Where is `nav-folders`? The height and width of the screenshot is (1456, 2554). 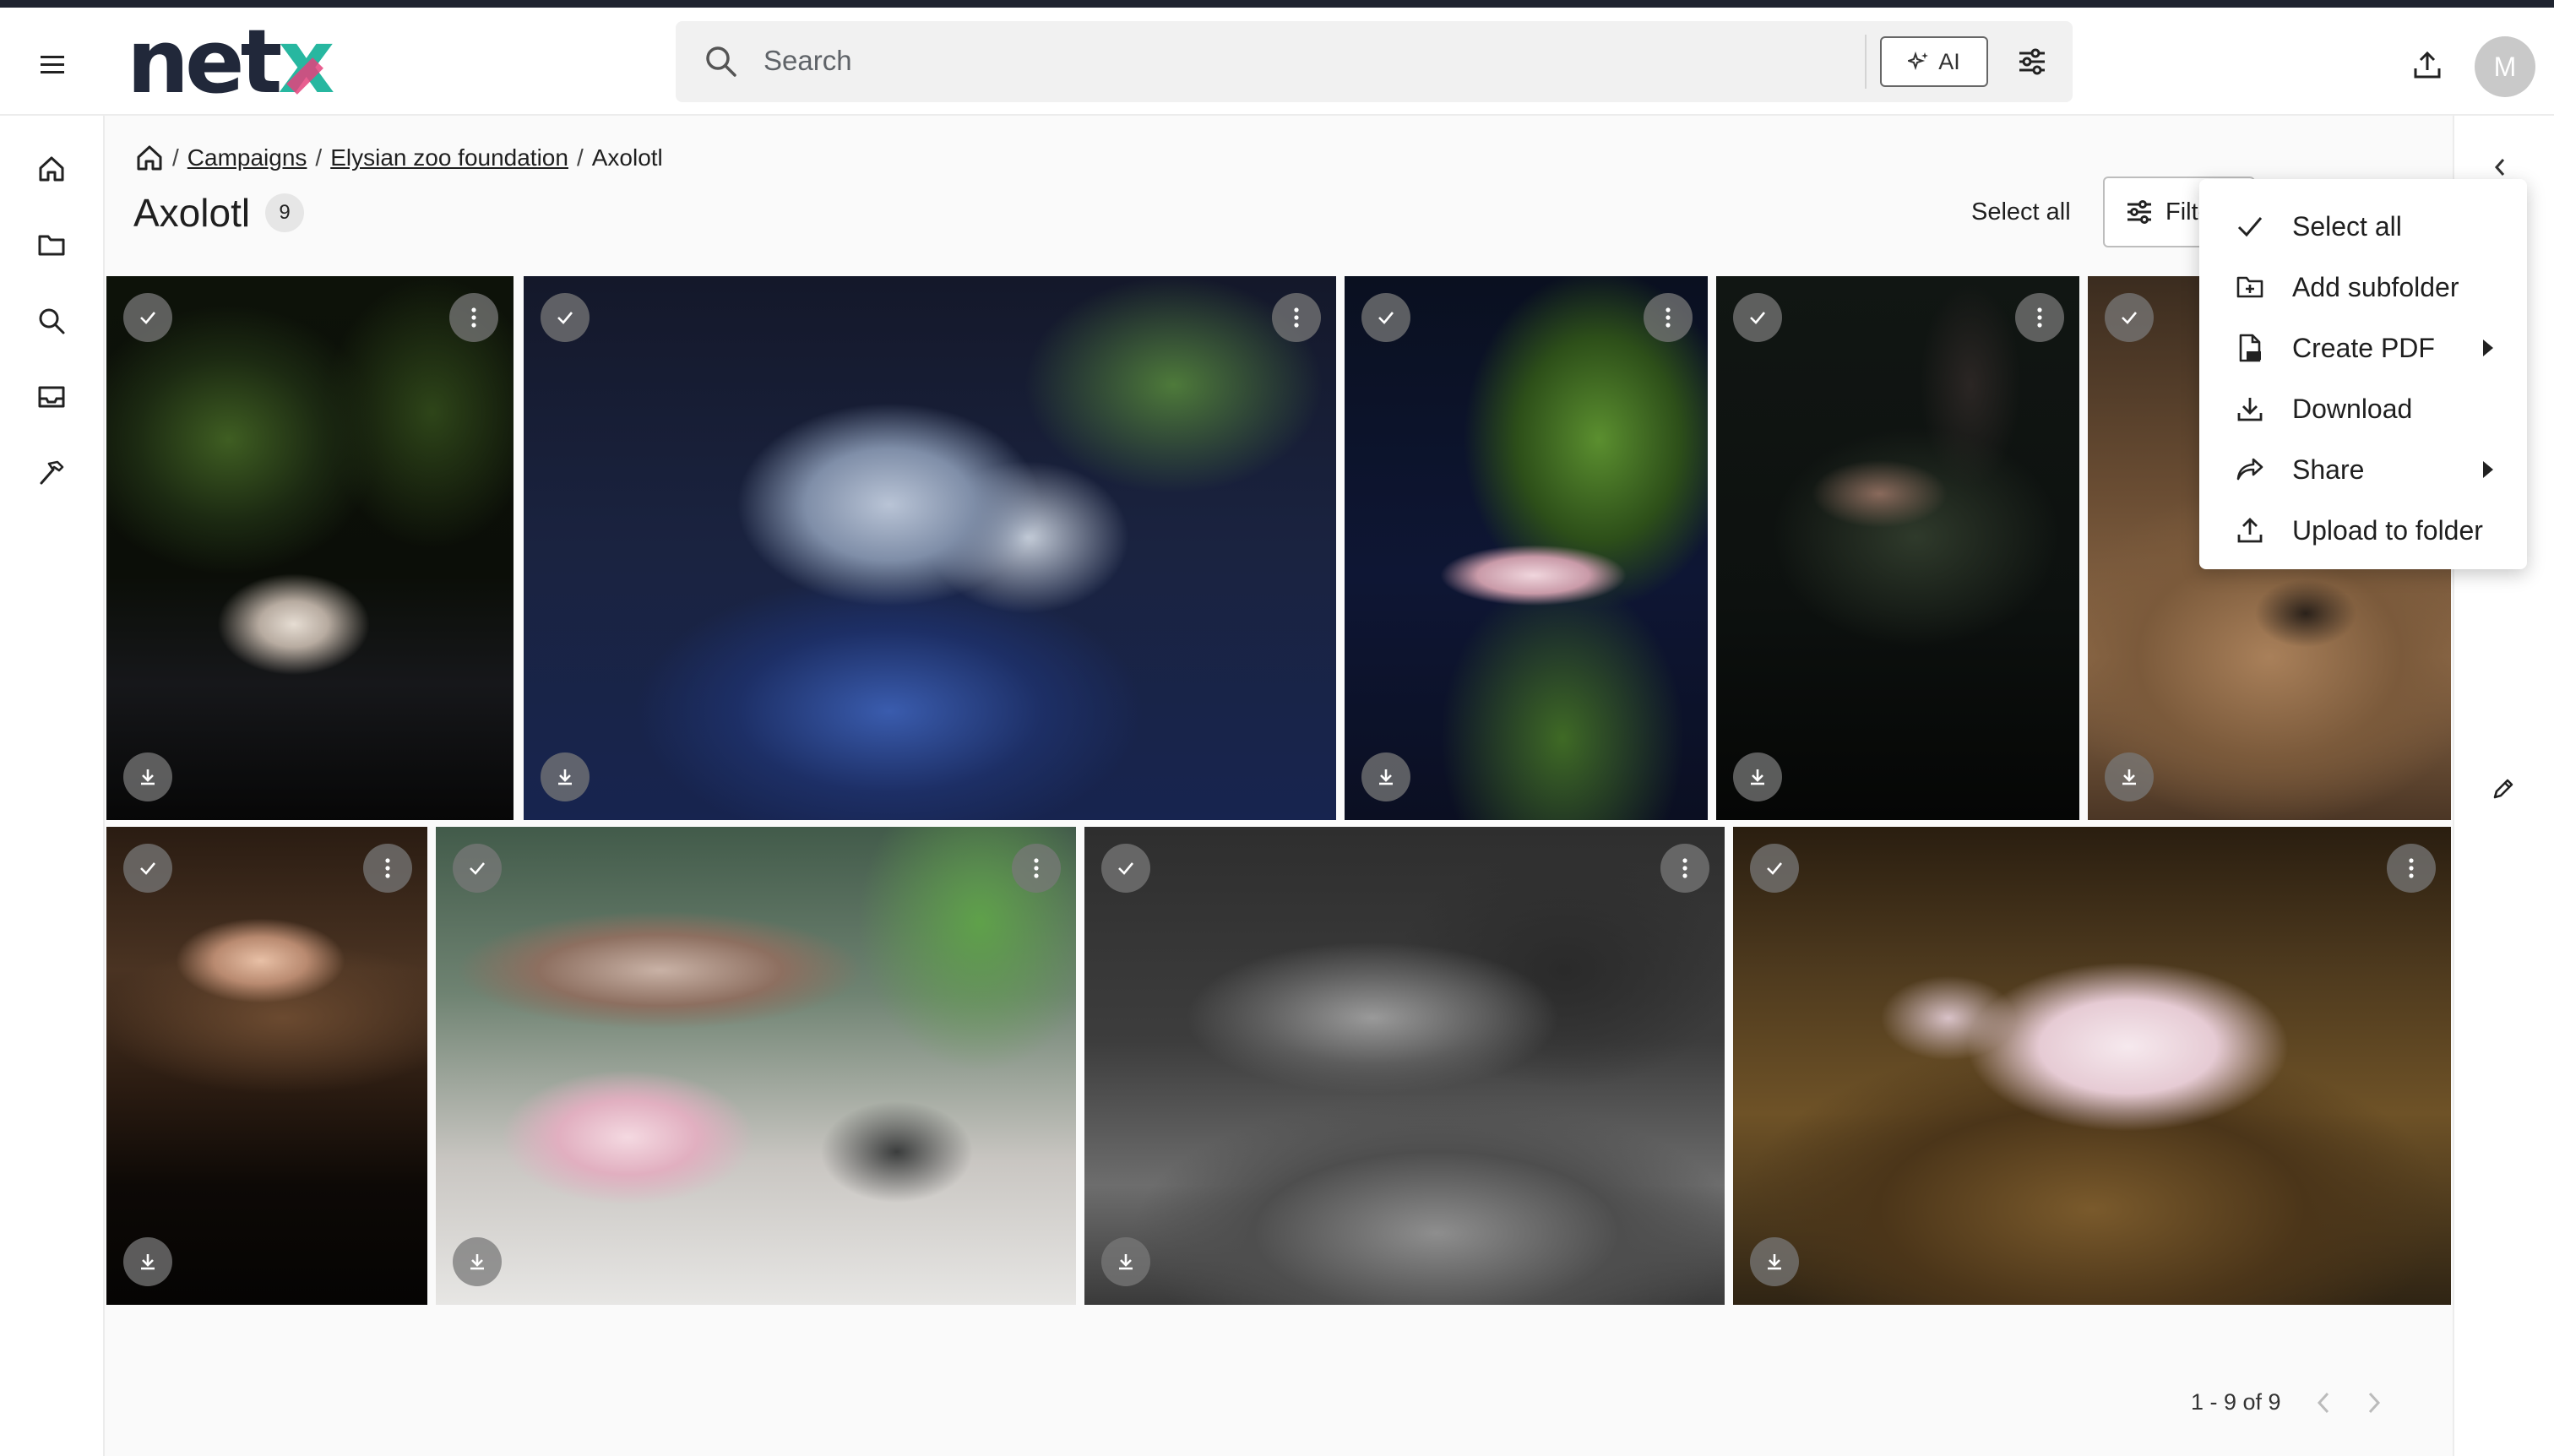 nav-folders is located at coordinates (51, 245).